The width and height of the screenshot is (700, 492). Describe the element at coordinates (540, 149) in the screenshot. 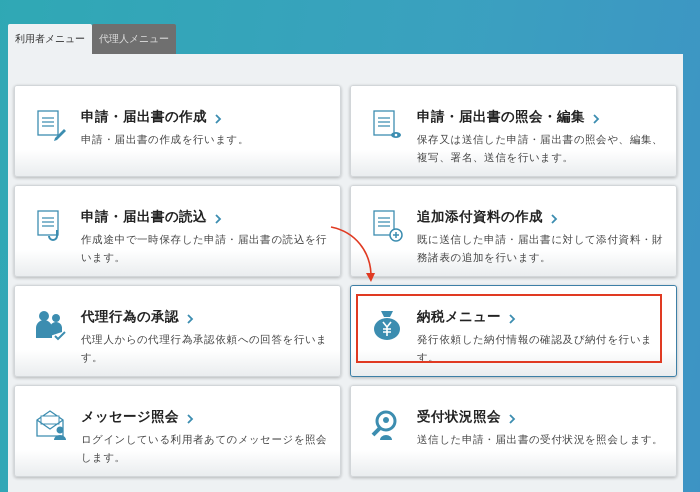

I see `card-description: 保存又は送信した申請・届出書の照会や、編集、複写、署名、送信を行います。` at that location.